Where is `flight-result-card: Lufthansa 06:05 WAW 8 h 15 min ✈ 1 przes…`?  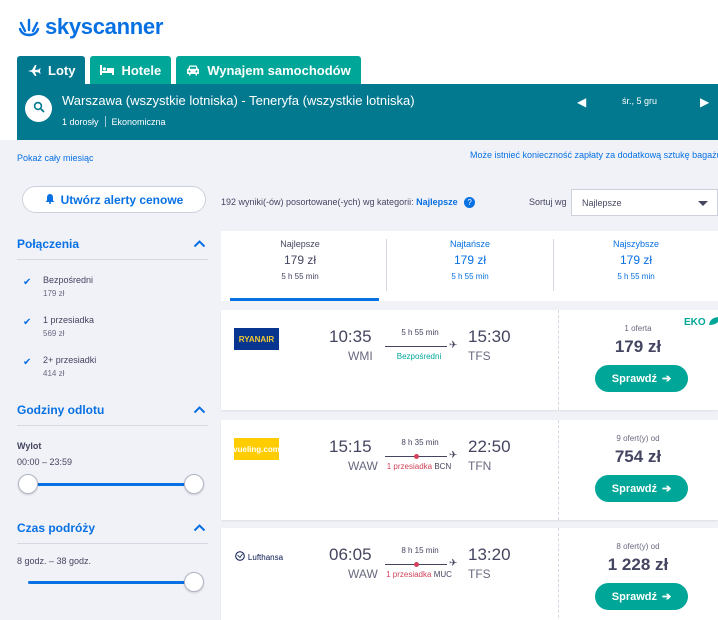
flight-result-card: Lufthansa 06:05 WAW 8 h 15 min ✈ 1 przes… is located at coordinates (469, 574).